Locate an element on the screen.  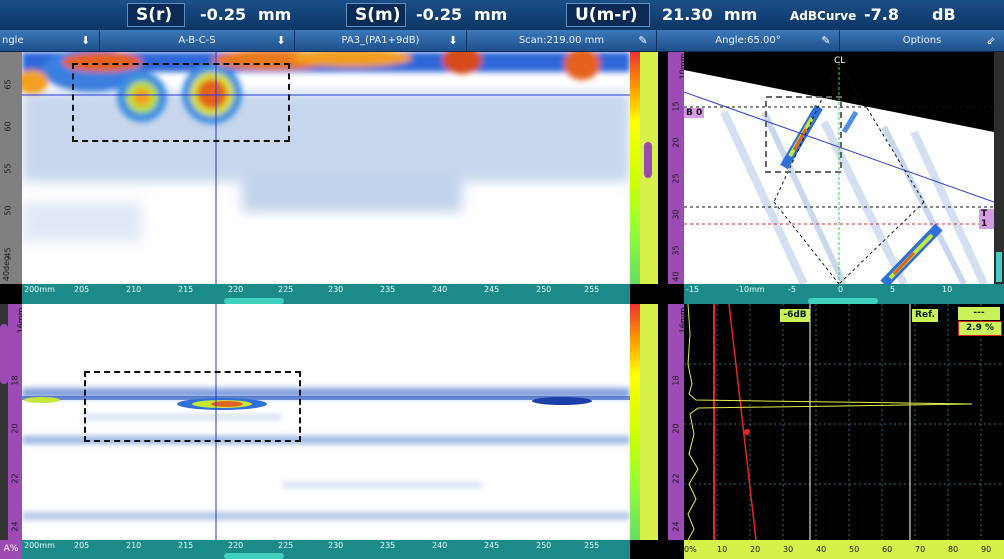
cscan-color-palette is located at coordinates (635, 168).